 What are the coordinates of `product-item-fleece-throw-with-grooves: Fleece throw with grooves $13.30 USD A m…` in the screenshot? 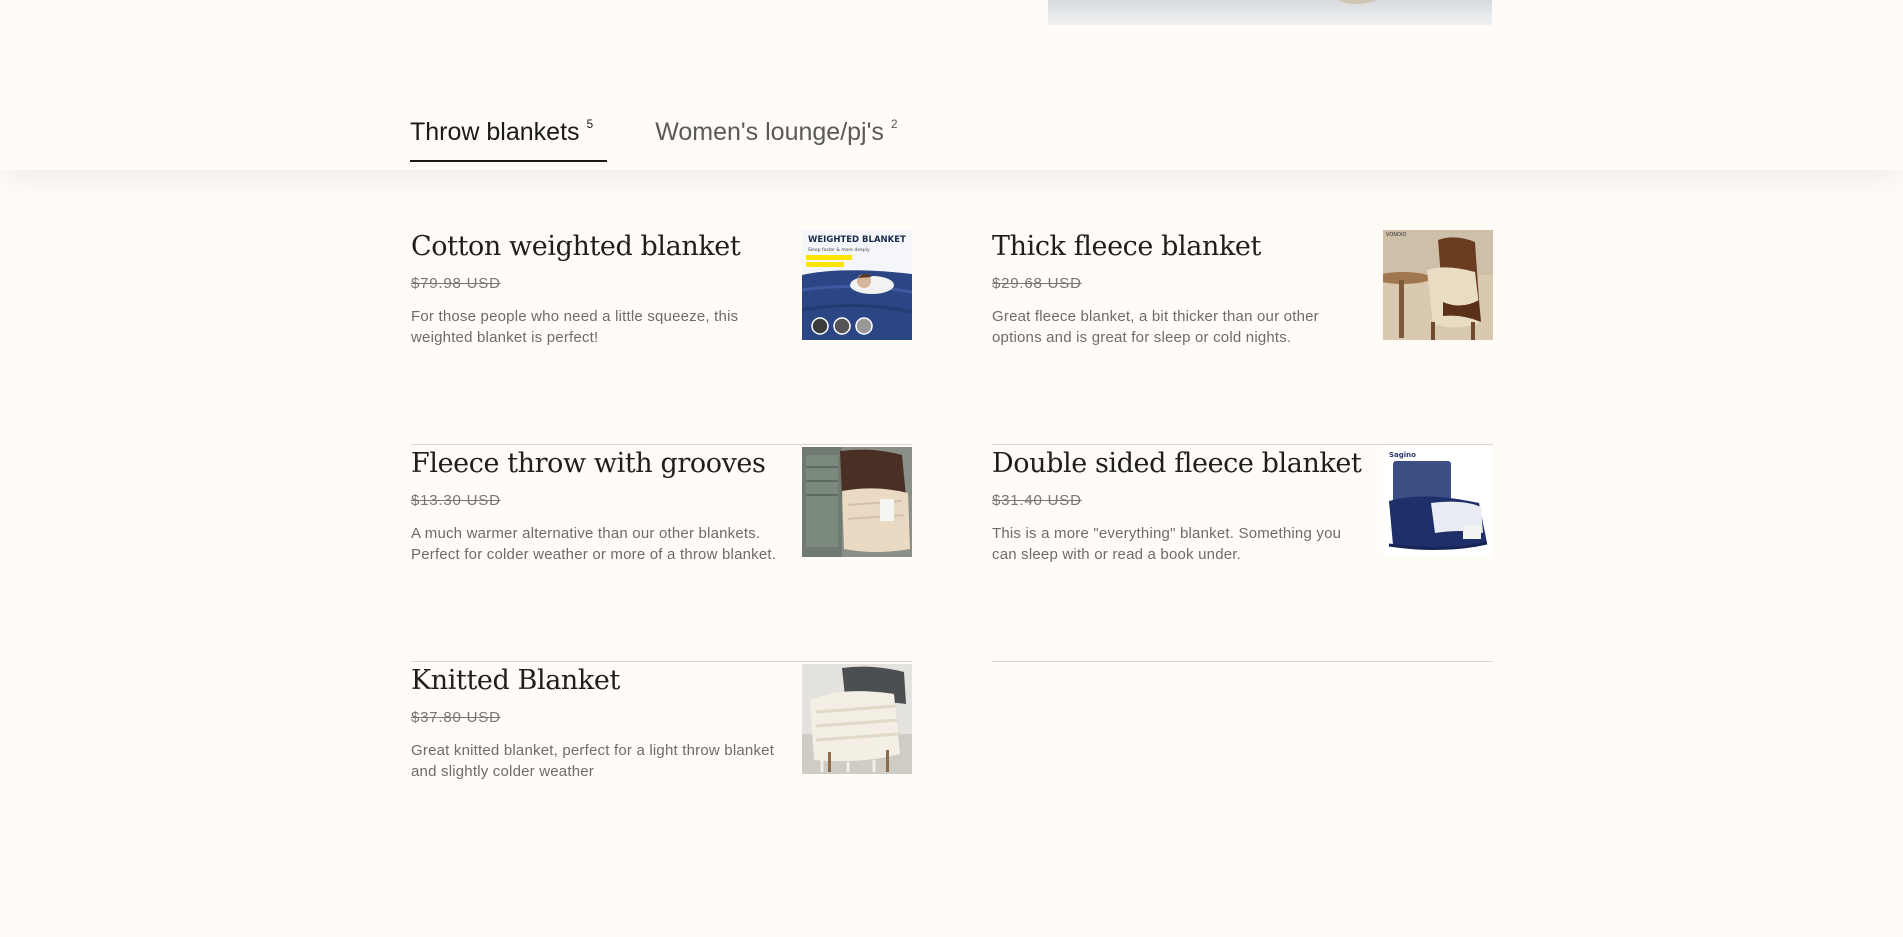 It's located at (661, 553).